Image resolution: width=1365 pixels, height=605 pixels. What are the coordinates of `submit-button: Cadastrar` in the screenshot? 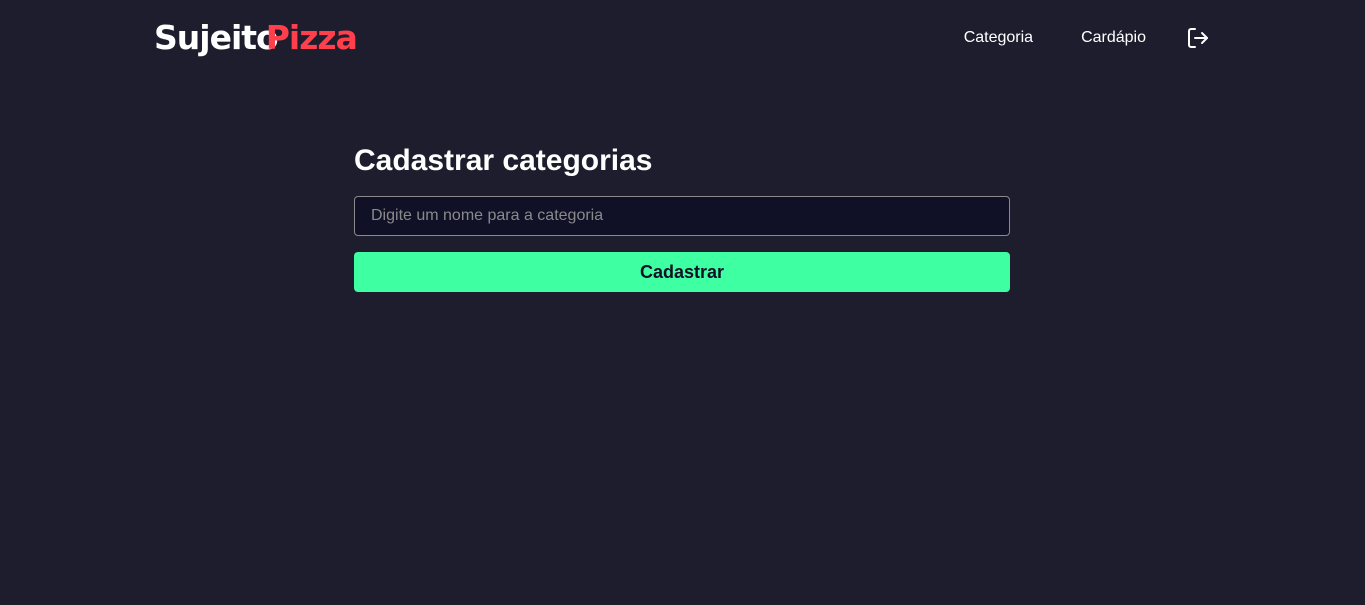 It's located at (682, 272).